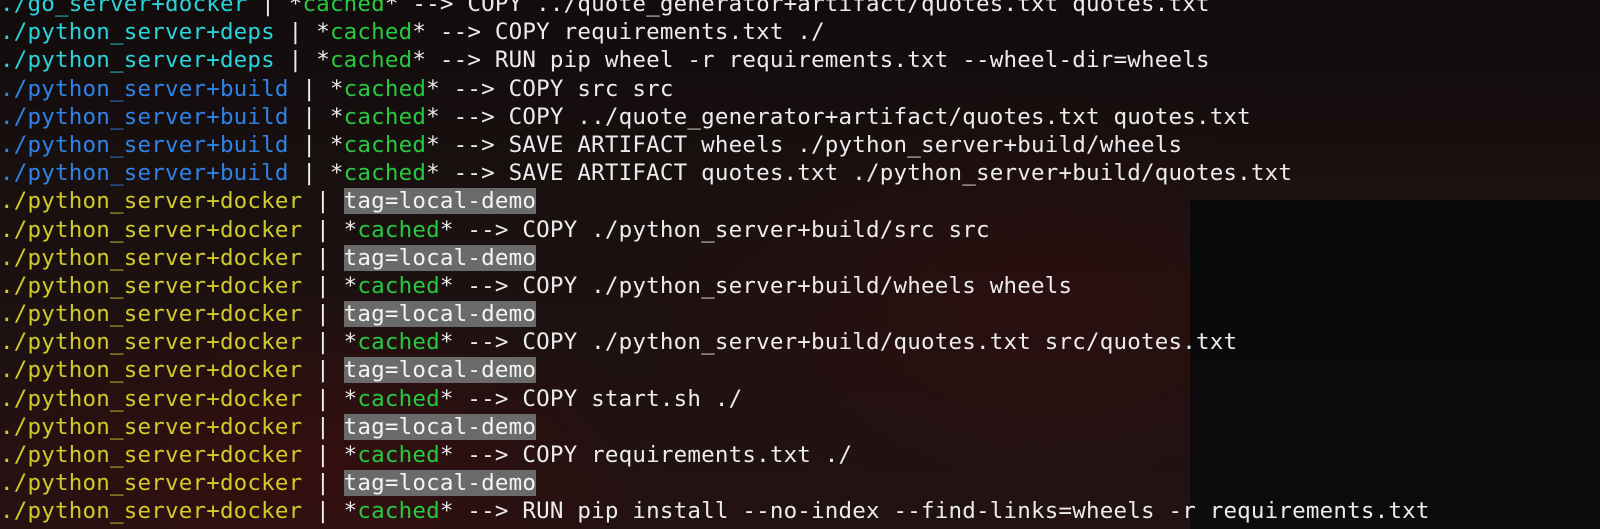 The height and width of the screenshot is (529, 1600). I want to click on command-text: --> COPY ./python_server+build/src src, so click(721, 229).